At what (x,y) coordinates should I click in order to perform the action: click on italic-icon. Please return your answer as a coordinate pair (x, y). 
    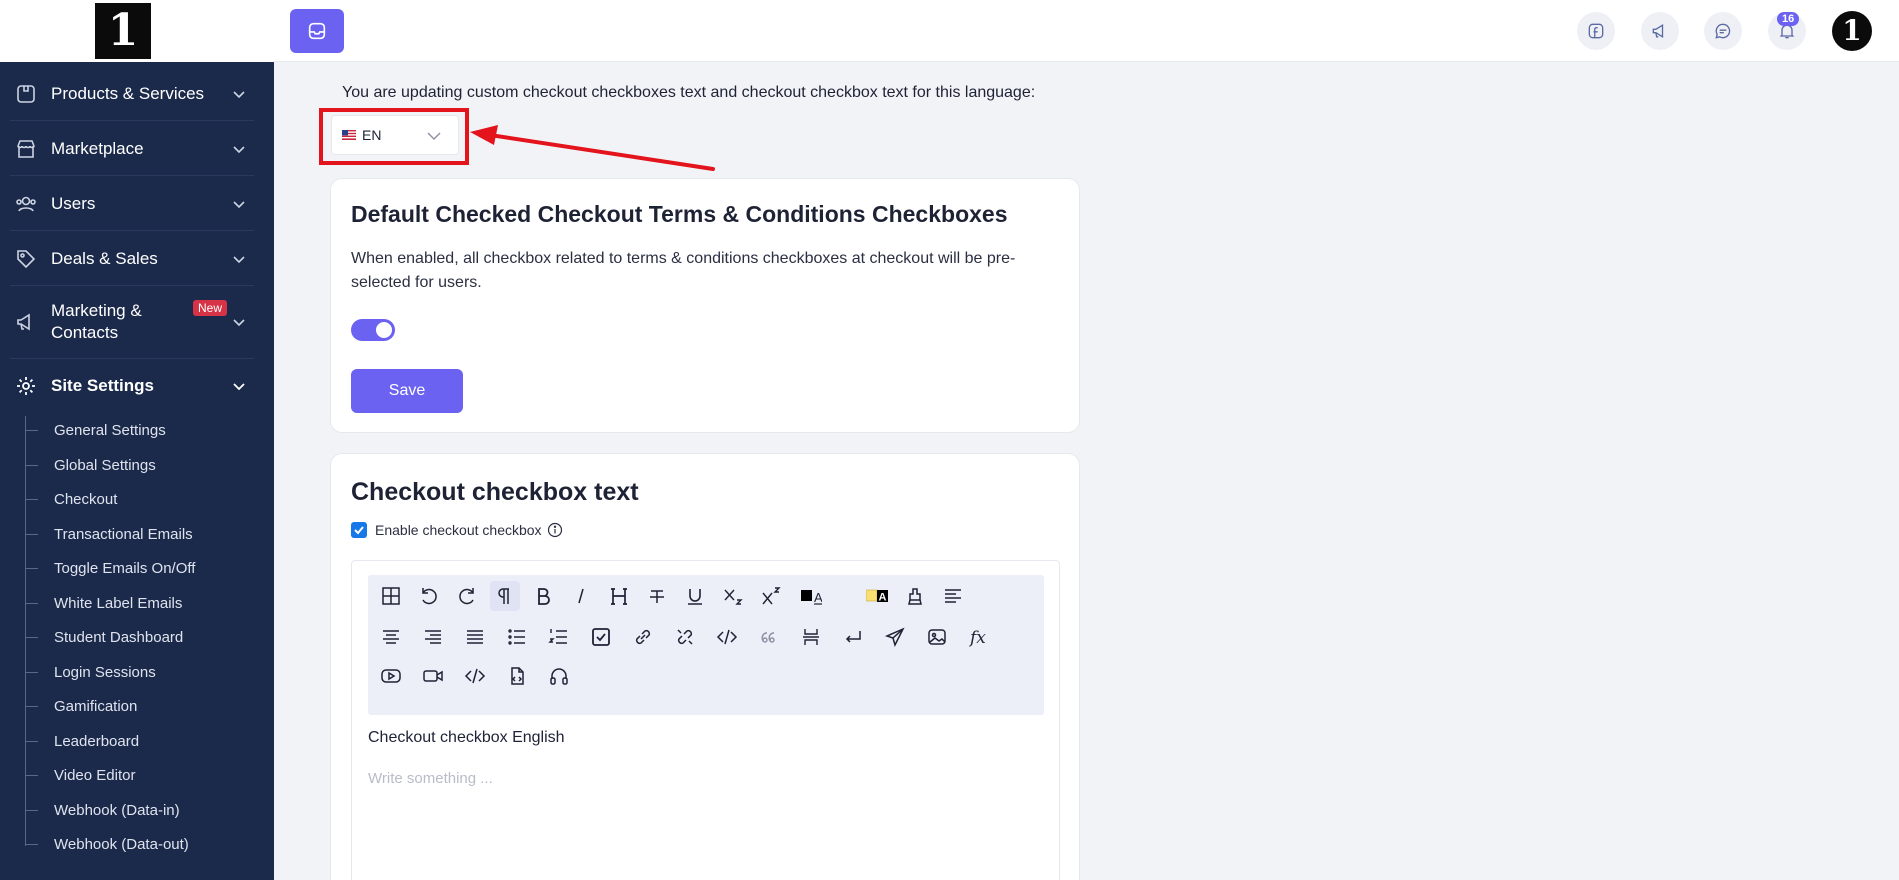
    Looking at the image, I should click on (581, 596).